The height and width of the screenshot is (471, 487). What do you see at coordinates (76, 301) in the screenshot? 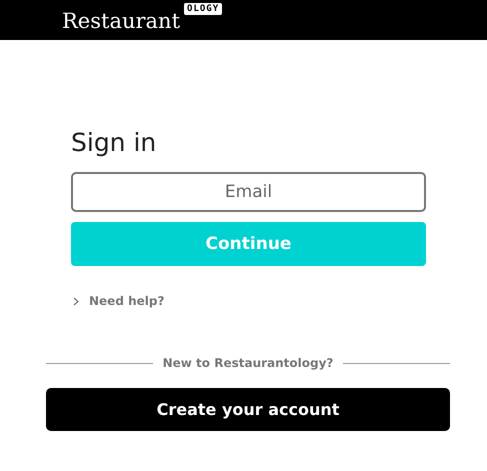
I see `chevron-icon` at bounding box center [76, 301].